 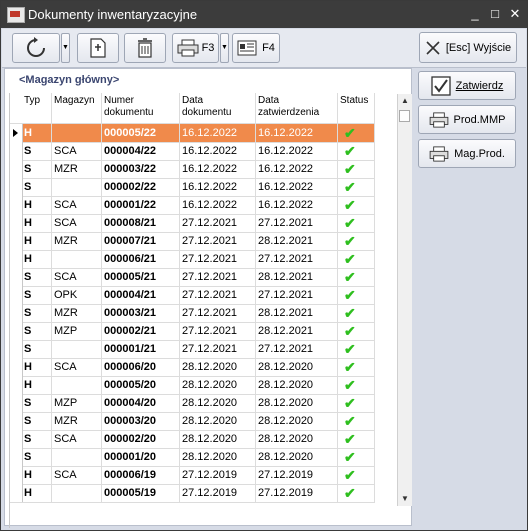 I want to click on table-row: S MZP 000004/20 28.12.2020 28.12.2020 ✔, so click(x=192, y=403).